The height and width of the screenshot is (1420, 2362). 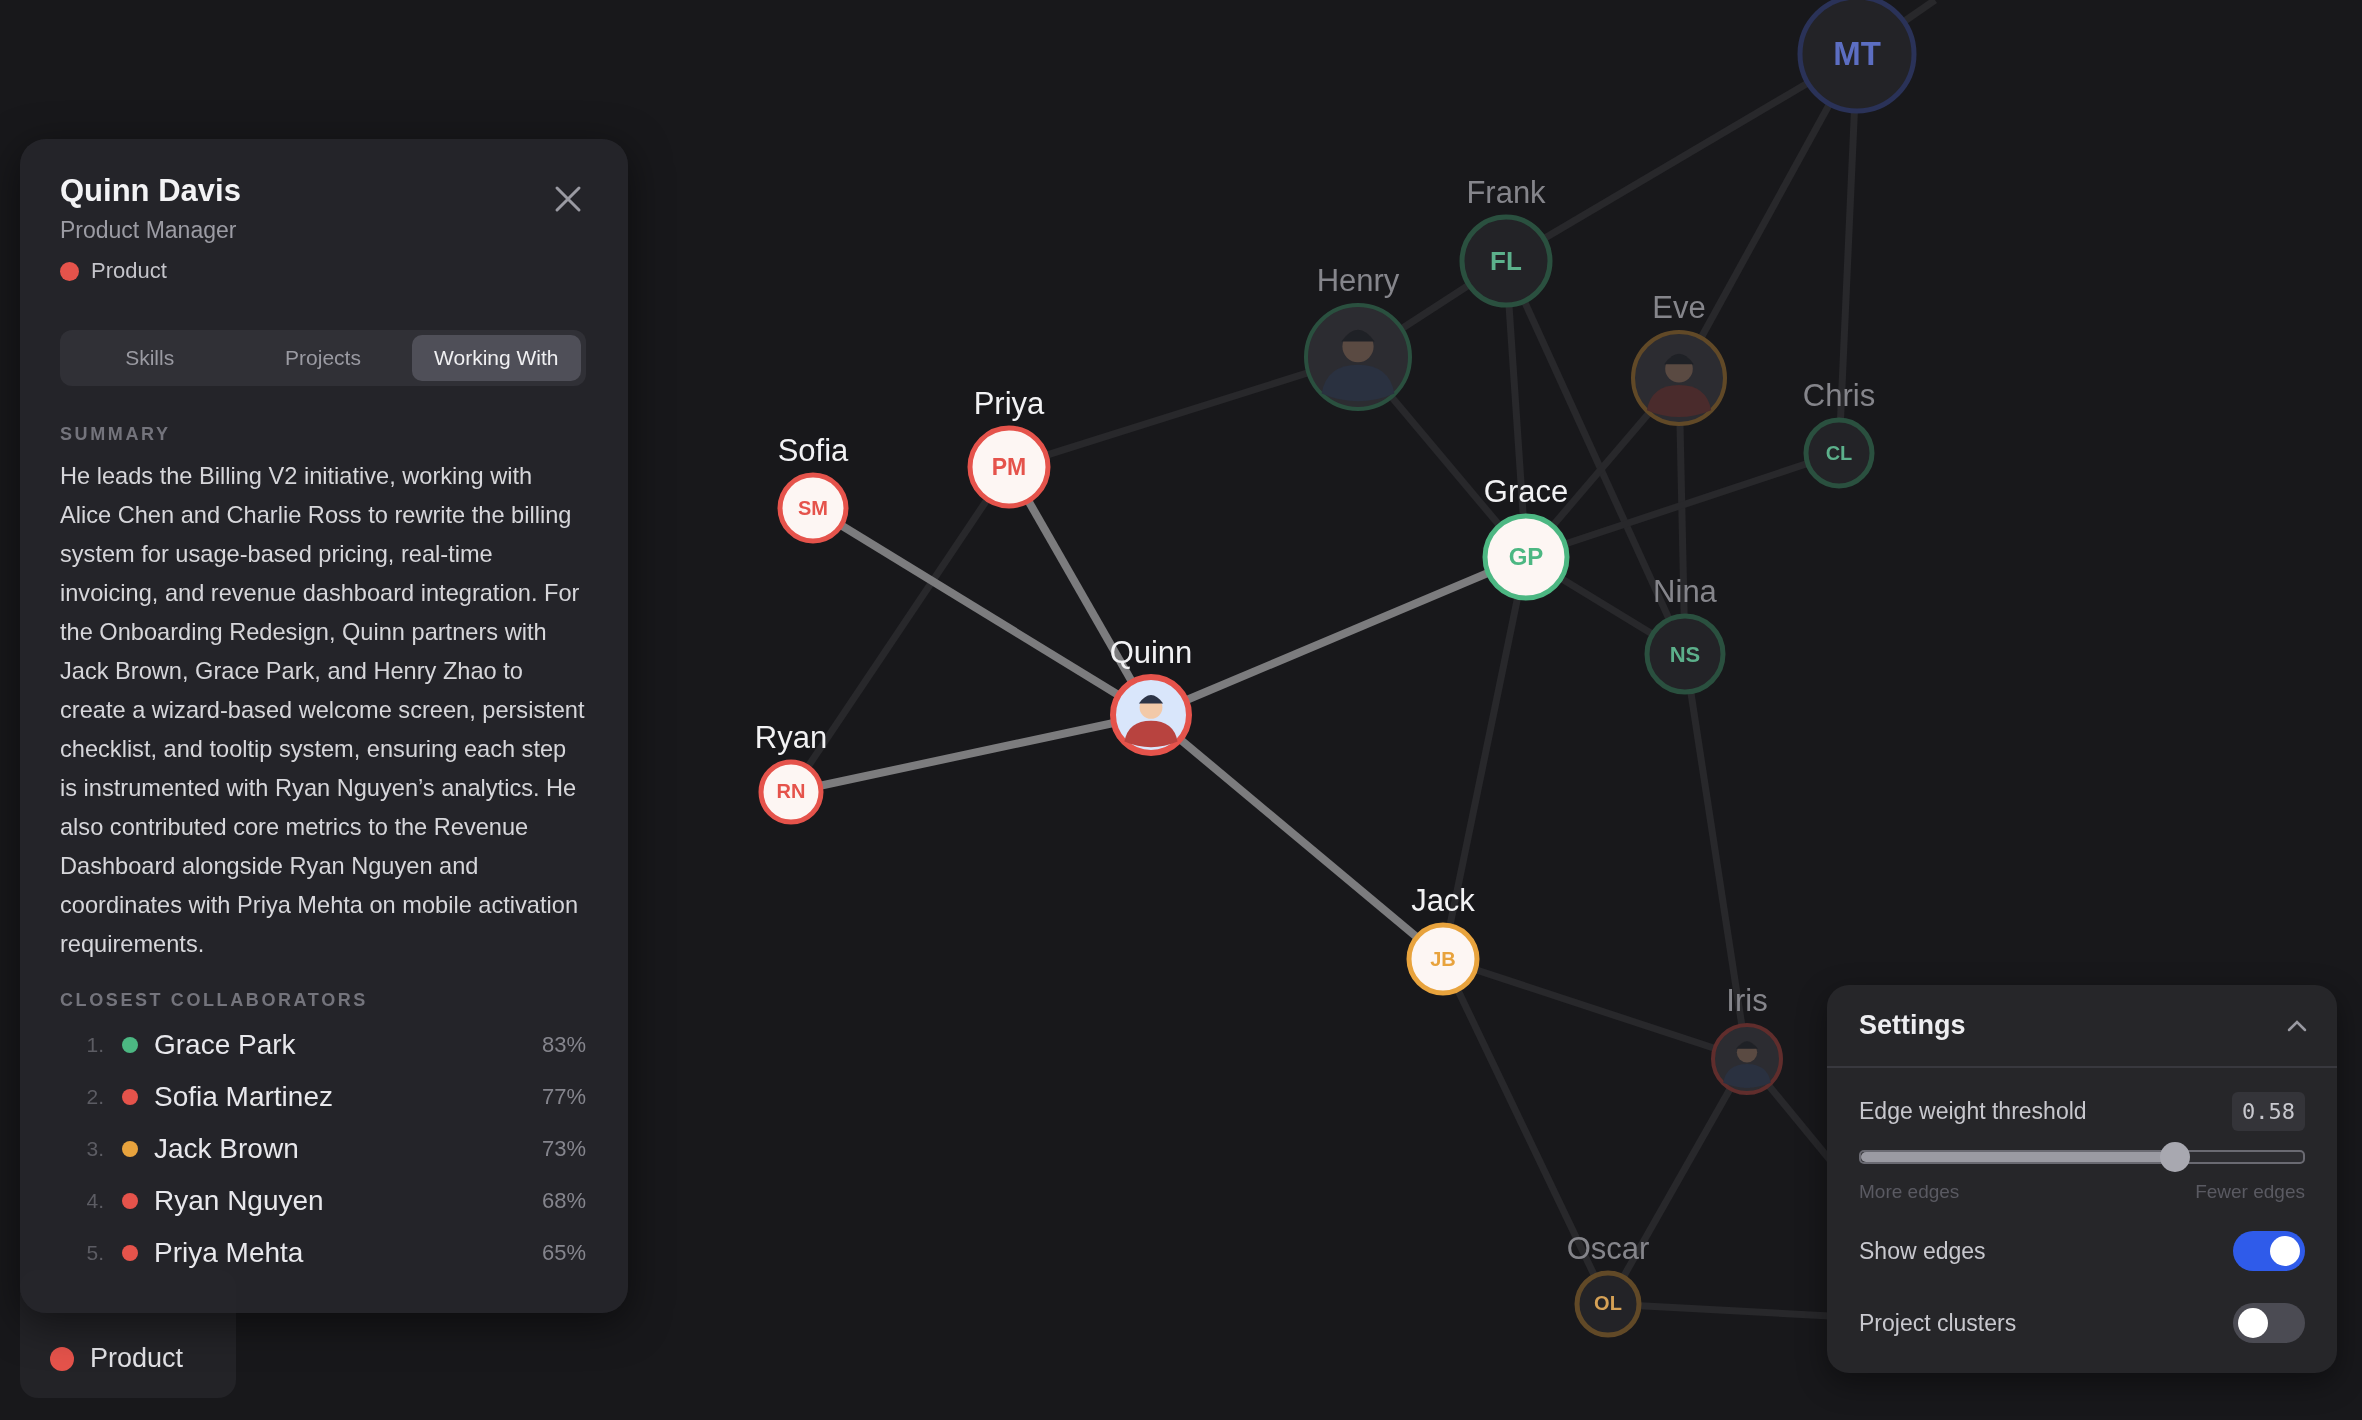 I want to click on node-name: Eve, so click(x=1679, y=307).